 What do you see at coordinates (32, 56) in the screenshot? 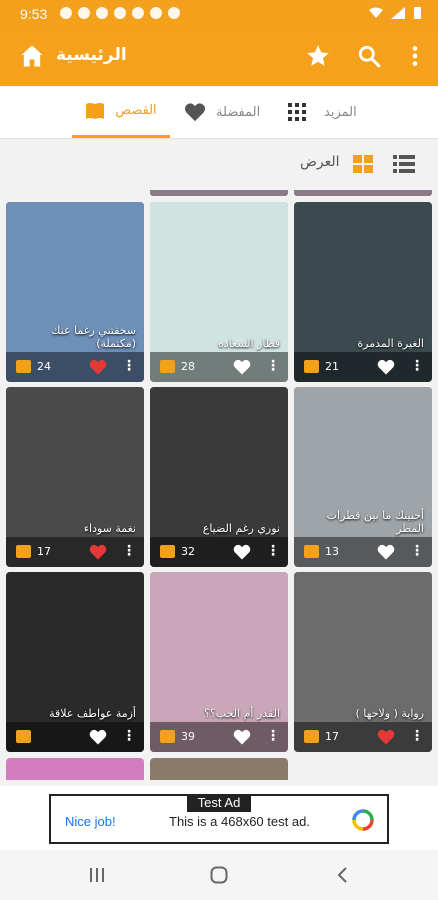
I see `home-icon` at bounding box center [32, 56].